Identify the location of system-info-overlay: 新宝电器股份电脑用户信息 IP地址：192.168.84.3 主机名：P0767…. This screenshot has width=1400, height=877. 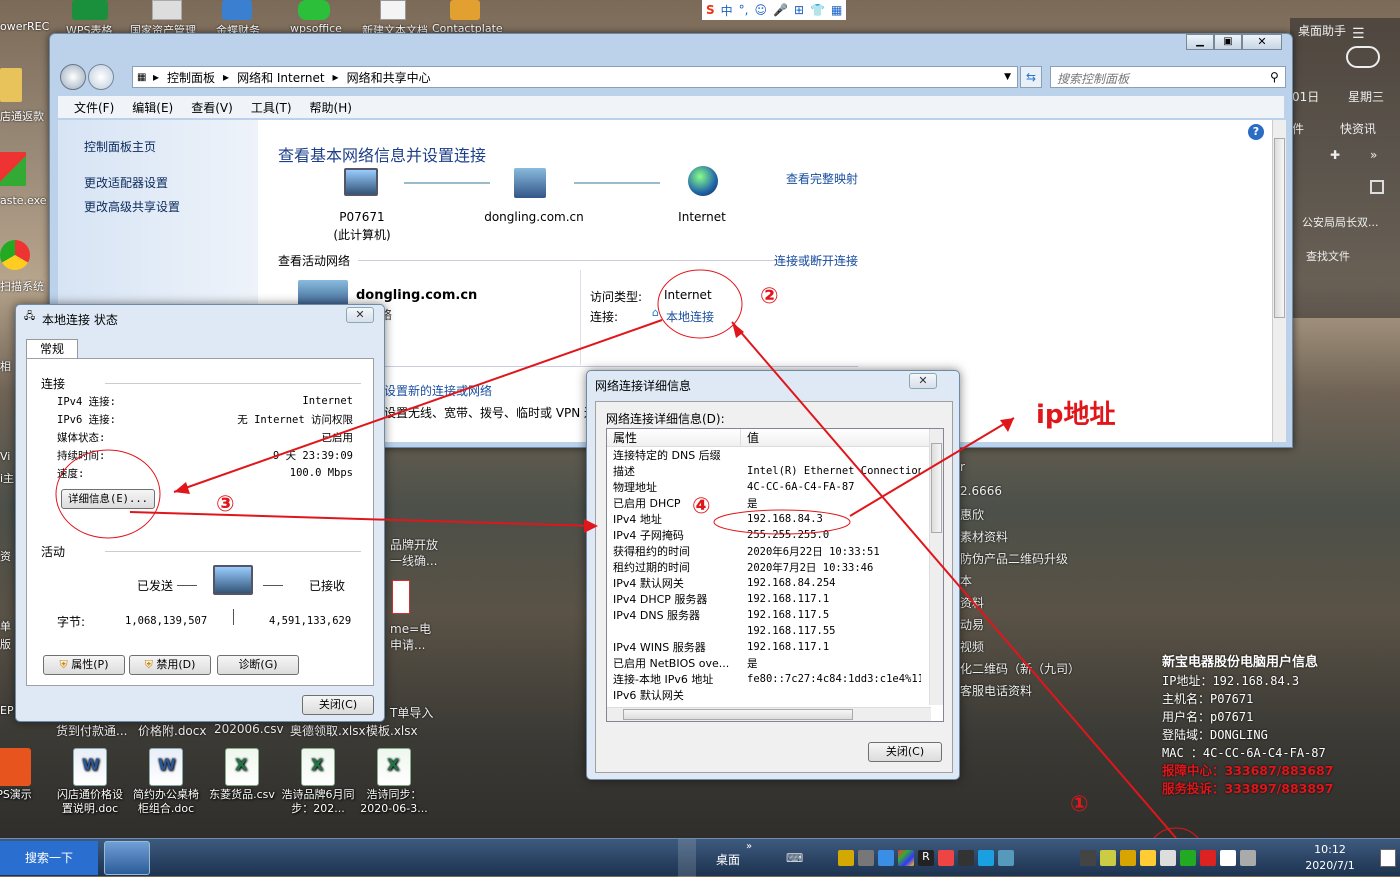
(1247, 726).